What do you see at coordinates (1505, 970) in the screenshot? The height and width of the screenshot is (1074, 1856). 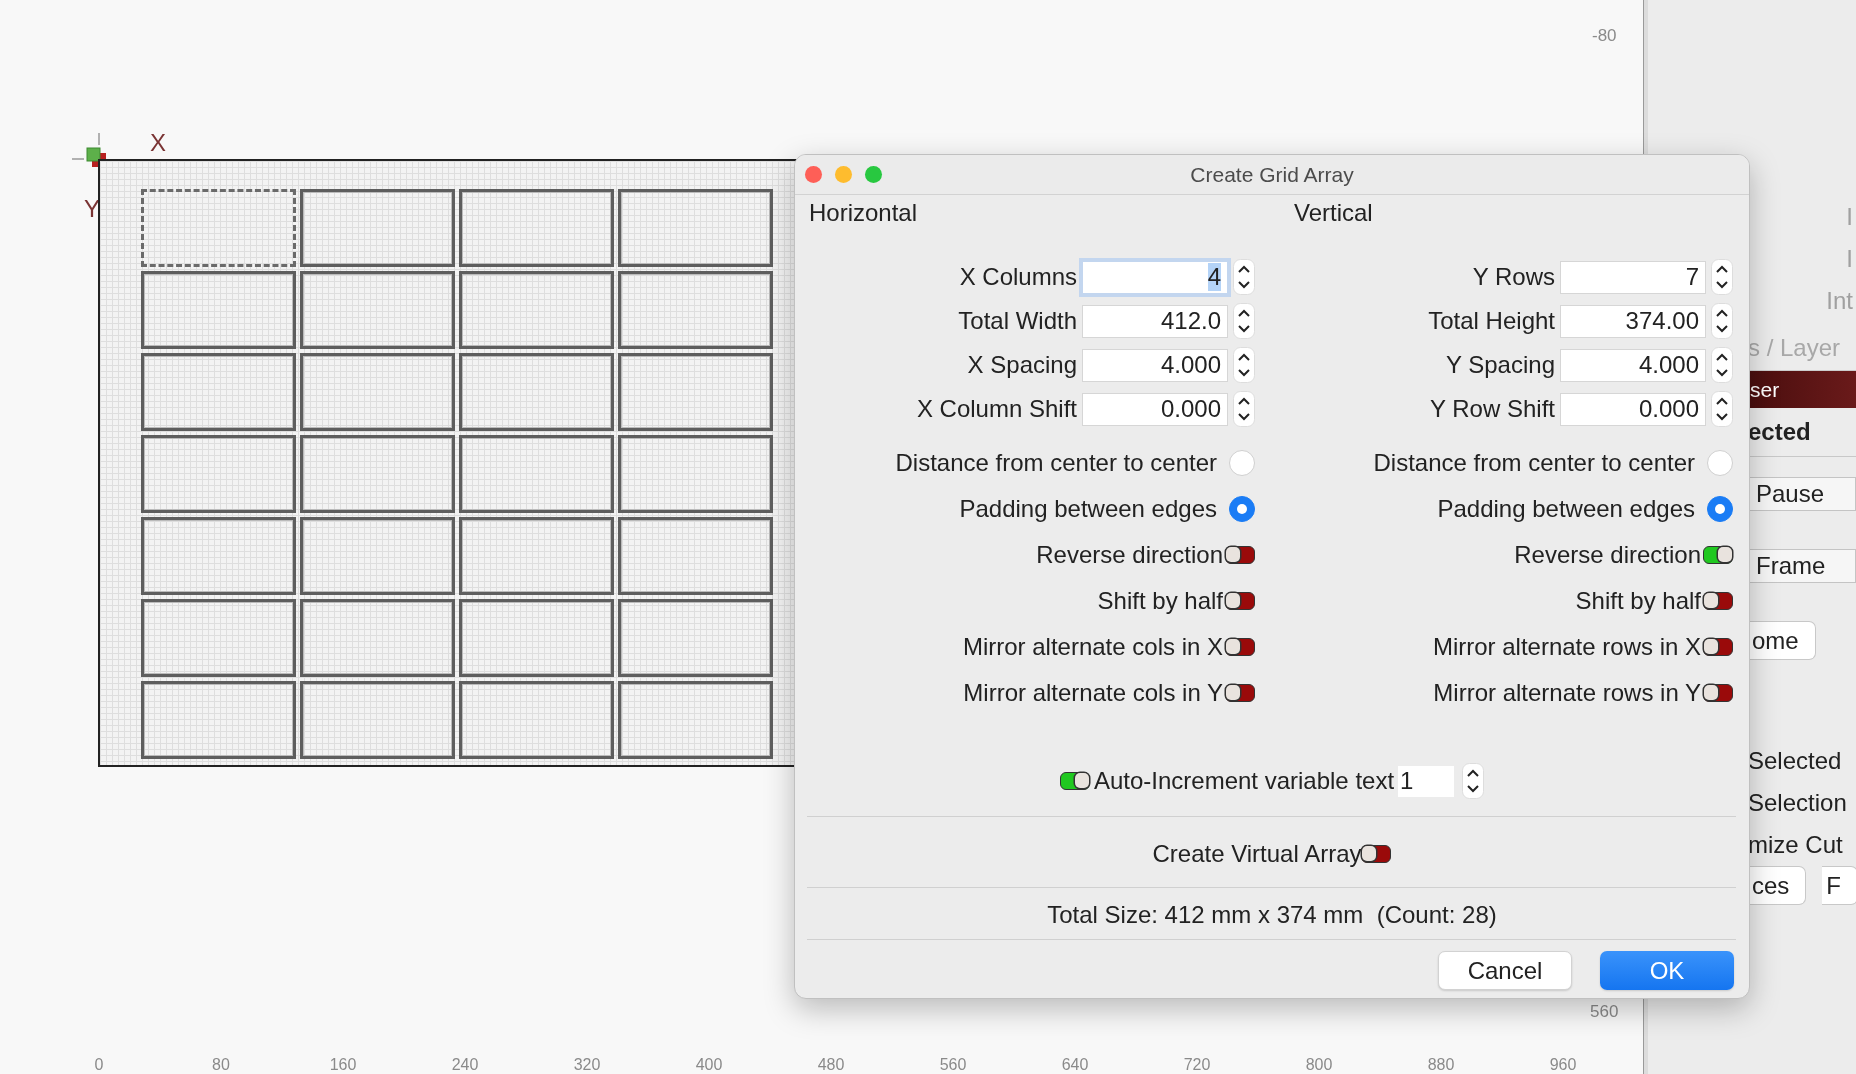 I see `cancel-button: Cancel` at bounding box center [1505, 970].